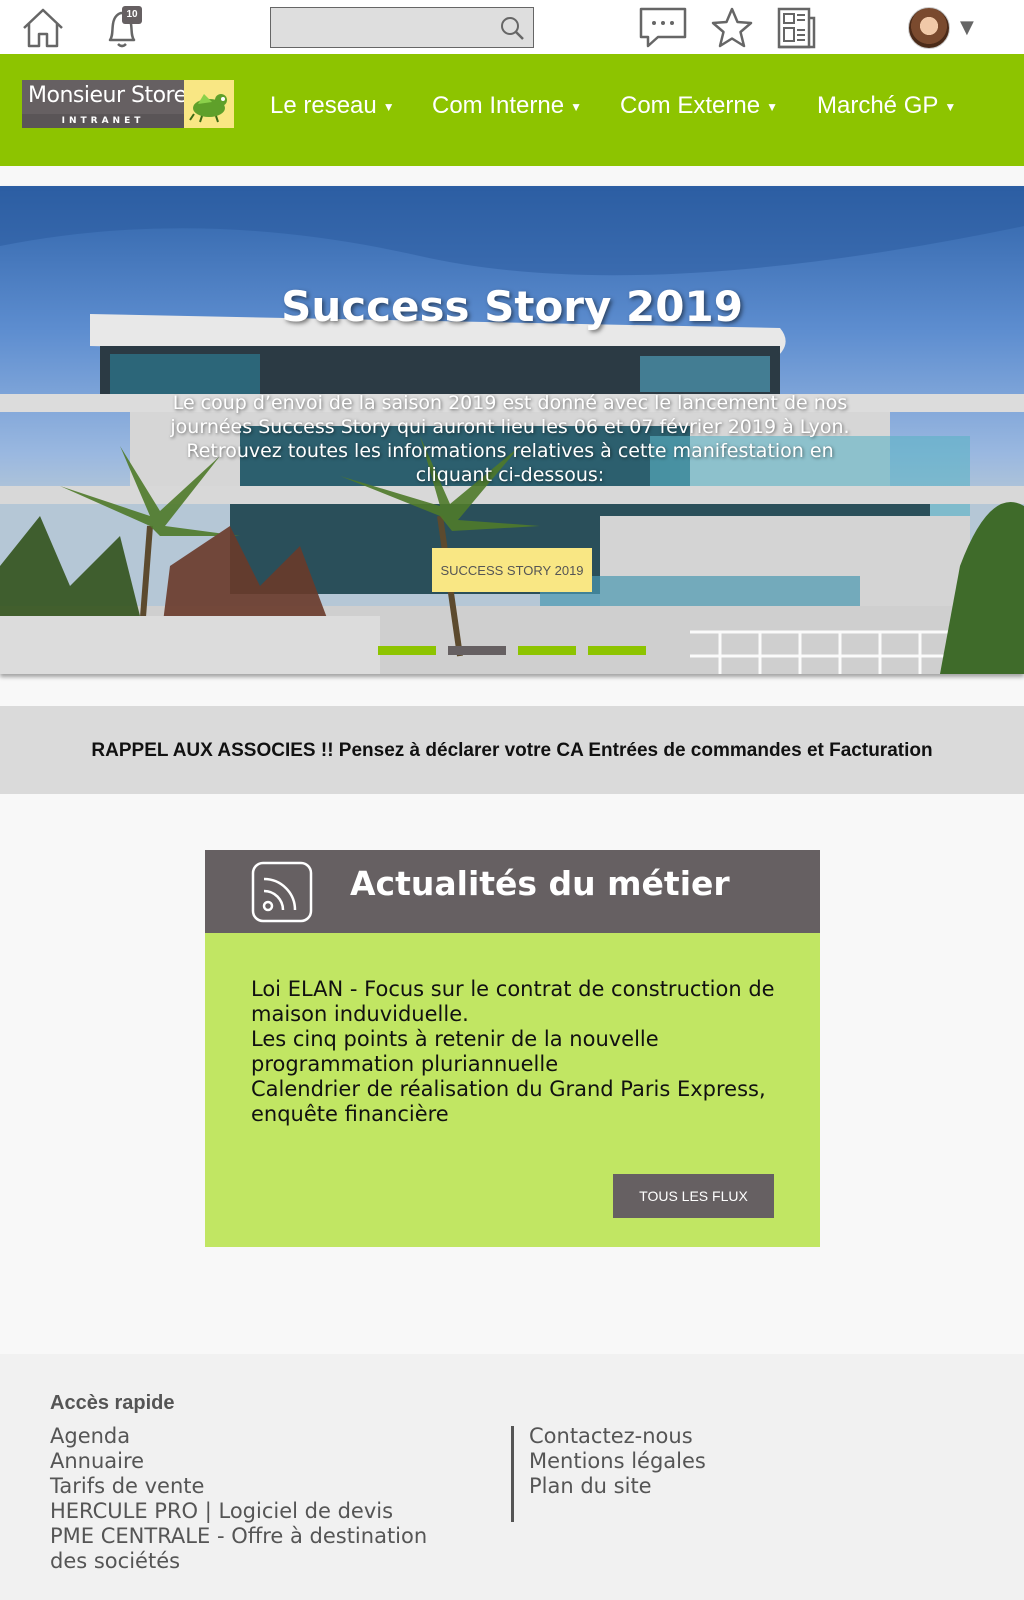 The height and width of the screenshot is (1600, 1024). Describe the element at coordinates (260, 1436) in the screenshot. I see `footer-link-agenda: Agenda` at that location.